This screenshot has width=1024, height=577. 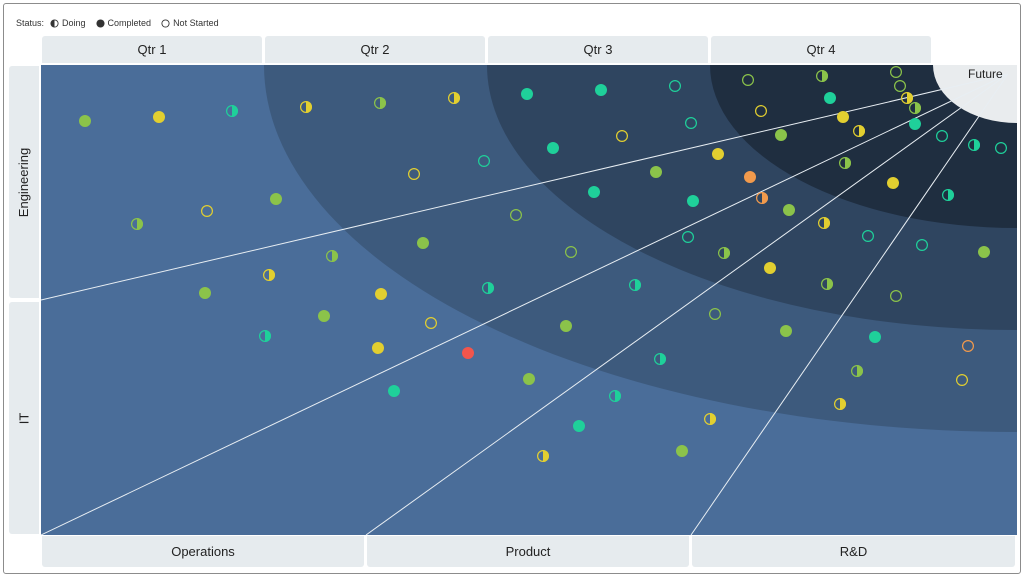 I want to click on future-label: Future, so click(x=985, y=74).